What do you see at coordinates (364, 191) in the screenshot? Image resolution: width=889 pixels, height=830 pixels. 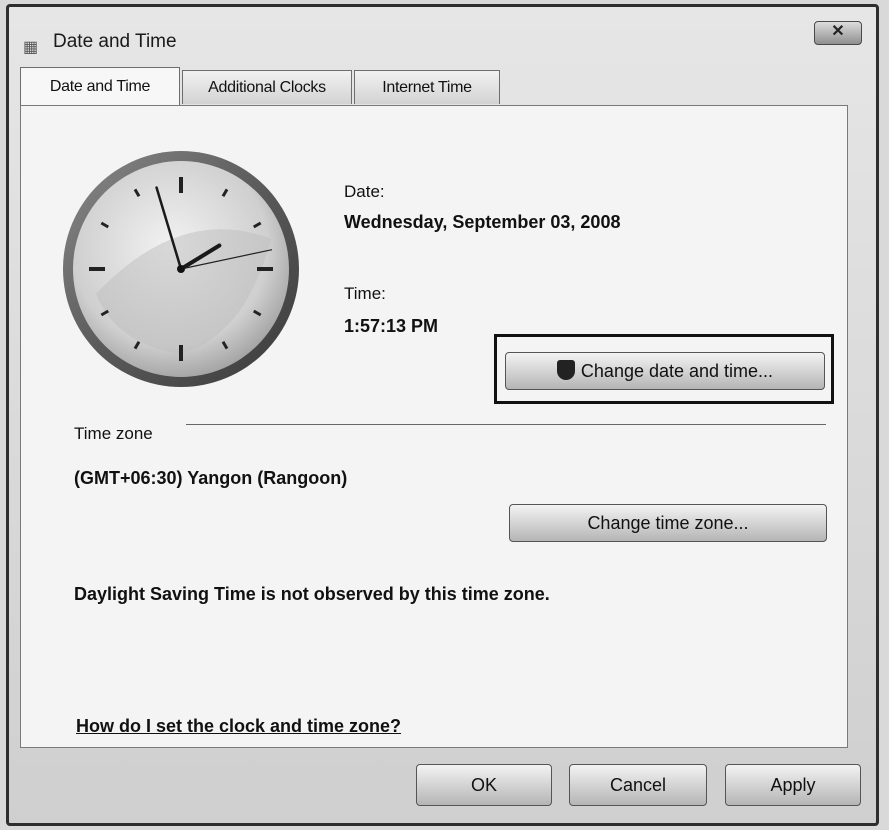 I see `date-label: Date:` at bounding box center [364, 191].